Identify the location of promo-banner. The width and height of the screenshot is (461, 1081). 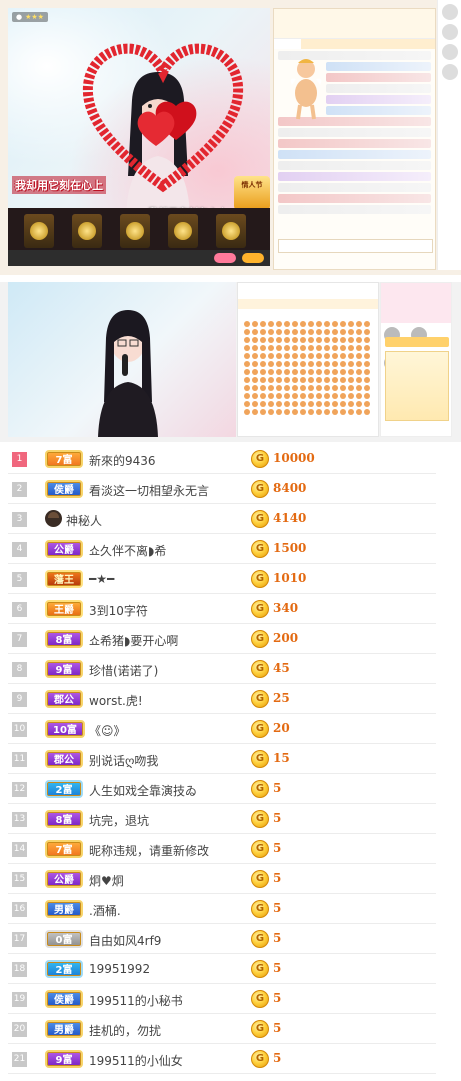
(417, 386).